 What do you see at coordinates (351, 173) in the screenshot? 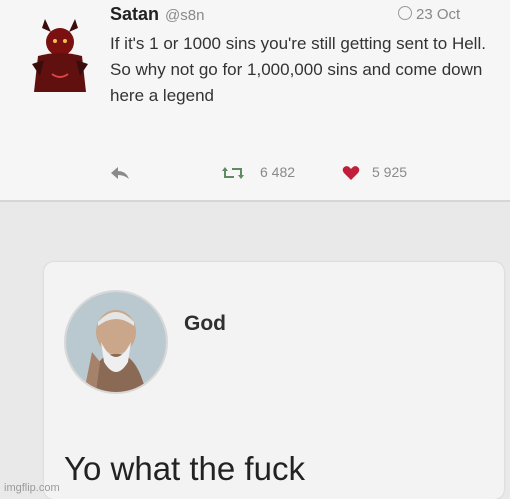
I see `heart-icon` at bounding box center [351, 173].